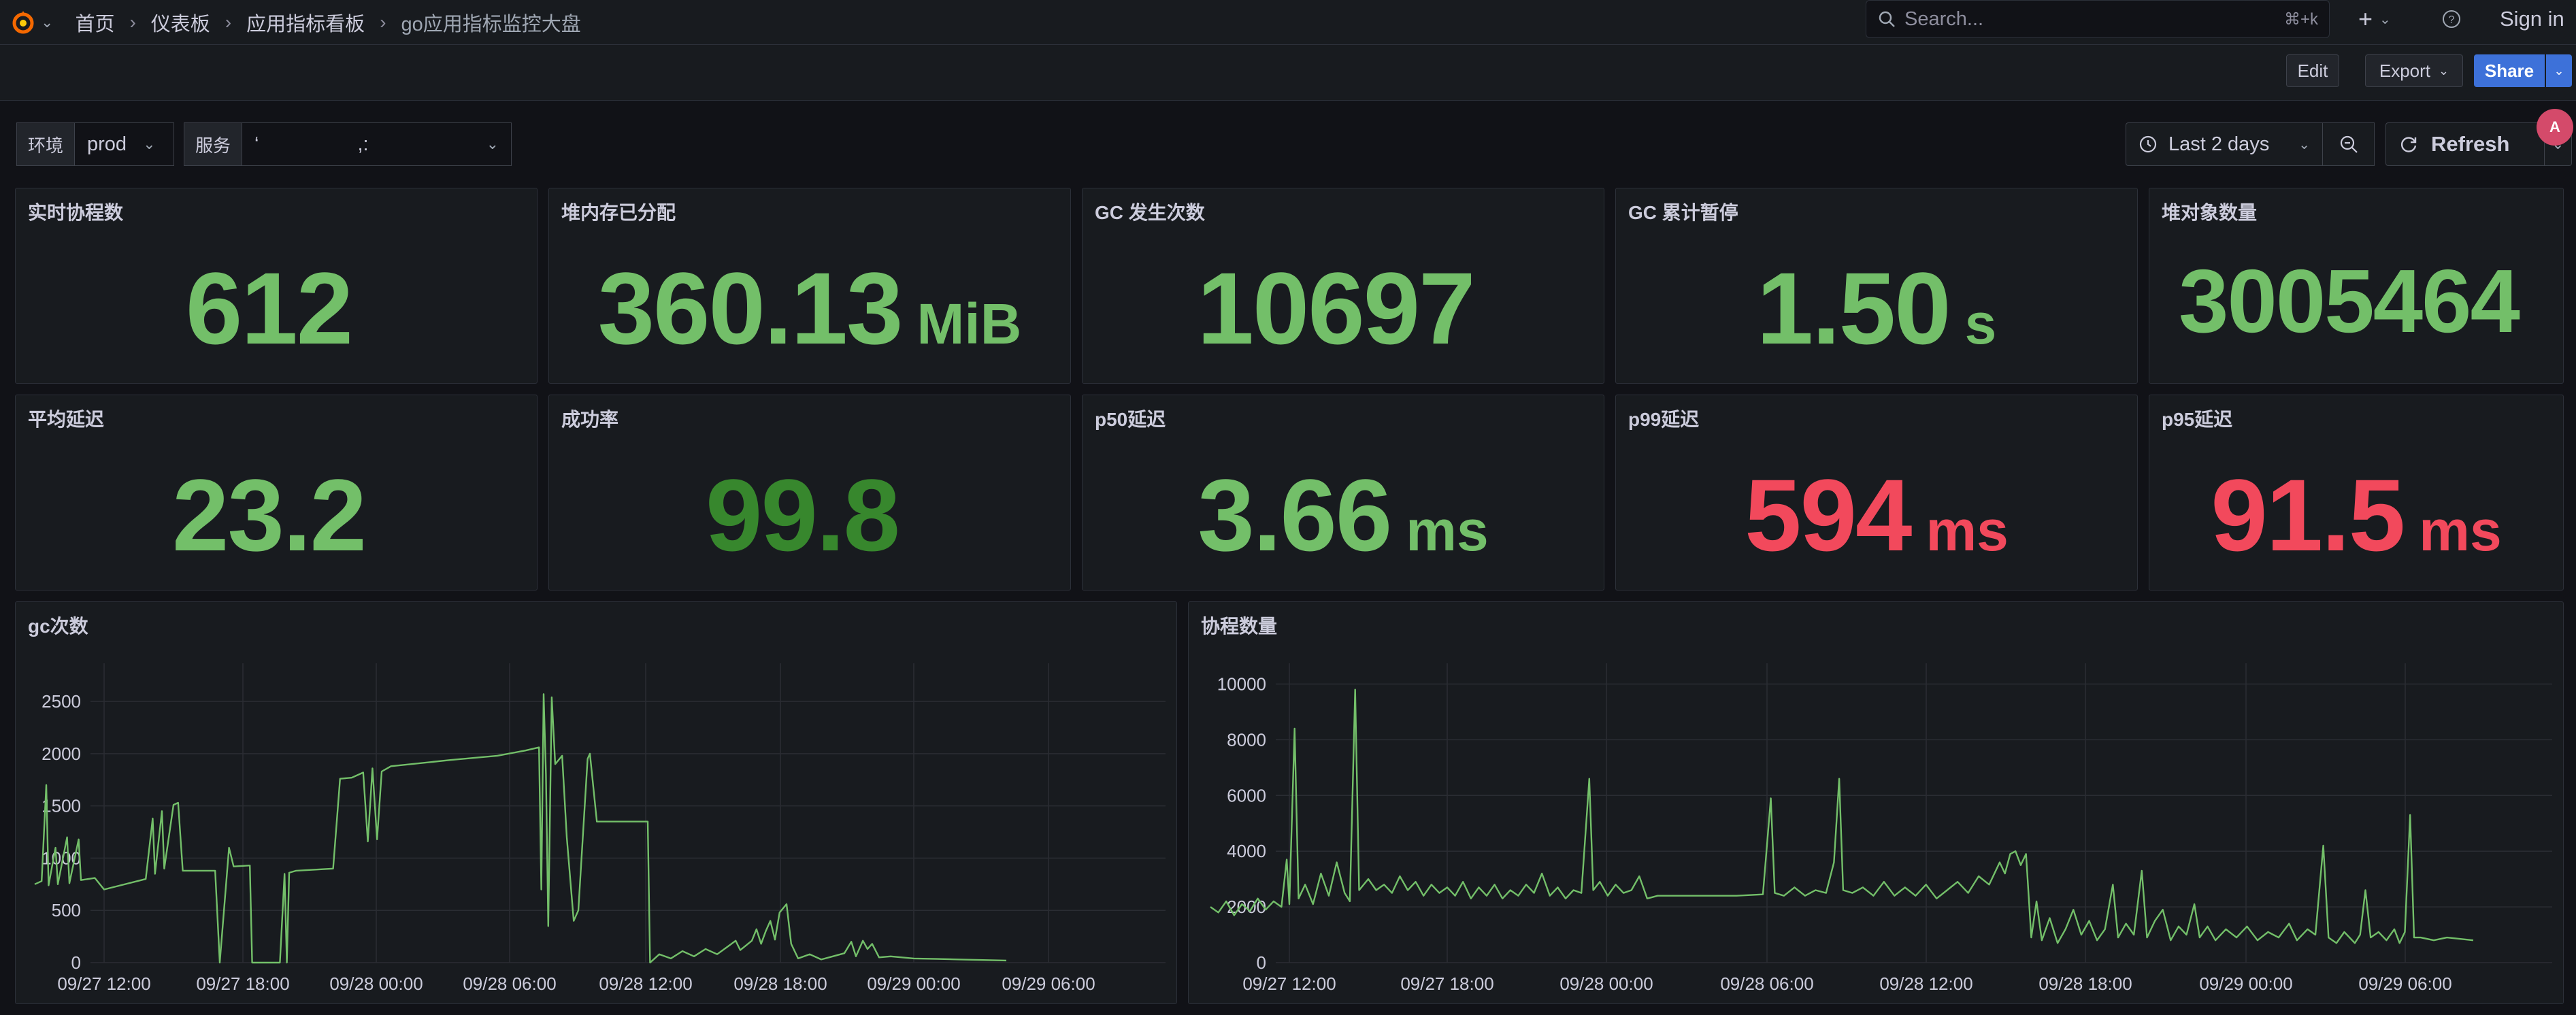 The height and width of the screenshot is (1015, 2576). I want to click on stat-panel-gc-pause: GC 累计暂停 1.50 s, so click(1876, 286).